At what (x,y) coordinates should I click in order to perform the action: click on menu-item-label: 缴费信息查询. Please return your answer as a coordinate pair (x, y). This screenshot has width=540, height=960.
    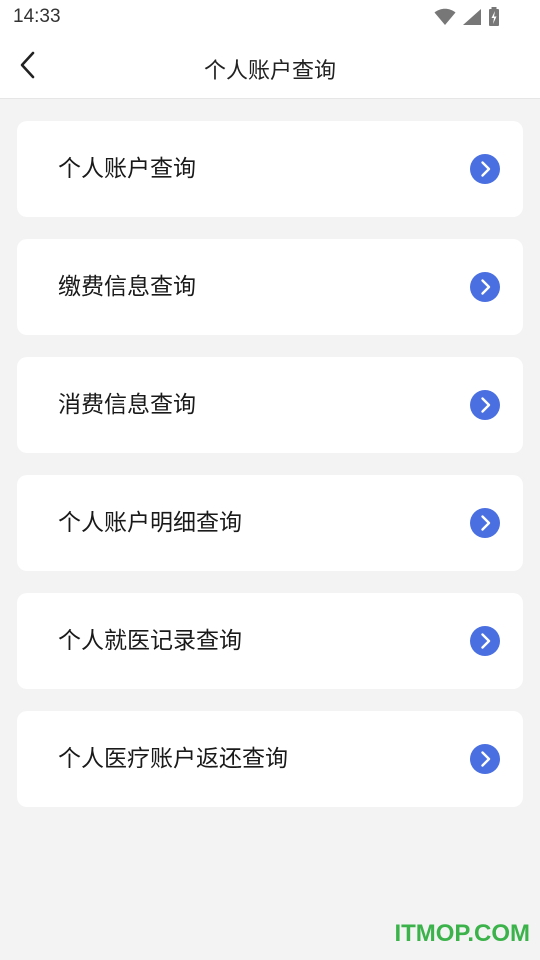
    Looking at the image, I should click on (127, 287).